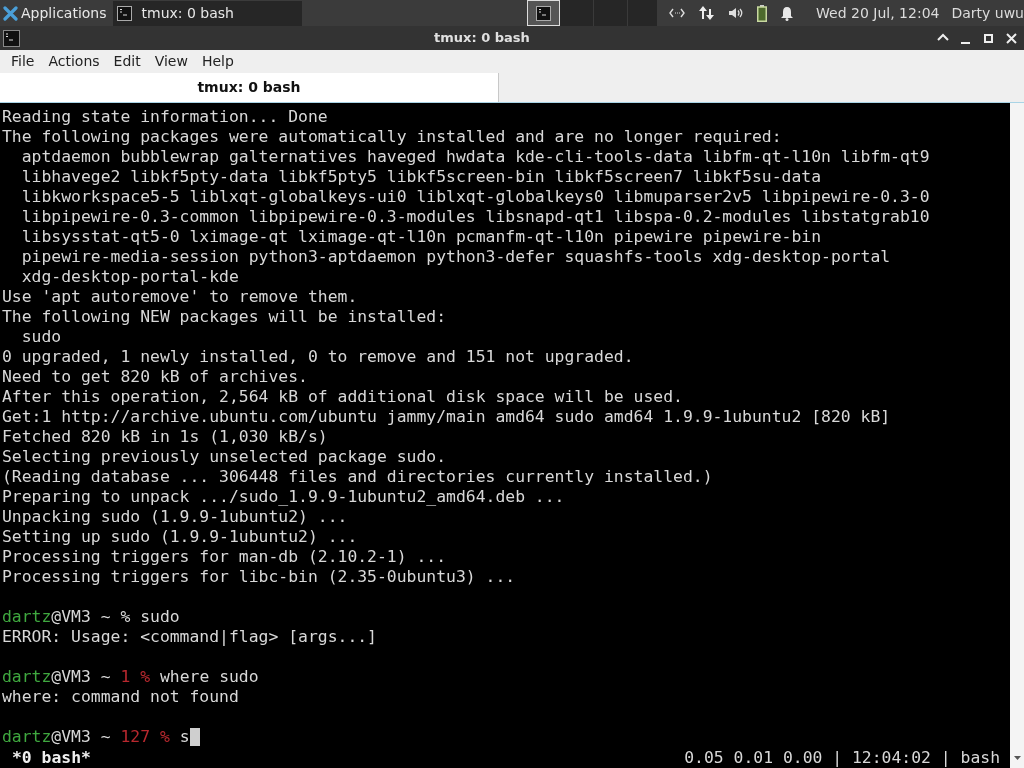 The image size is (1024, 768). What do you see at coordinates (165, 437) in the screenshot?
I see `terminal-line: Fetched 820 kB in 1s (1,030 kB/s)` at bounding box center [165, 437].